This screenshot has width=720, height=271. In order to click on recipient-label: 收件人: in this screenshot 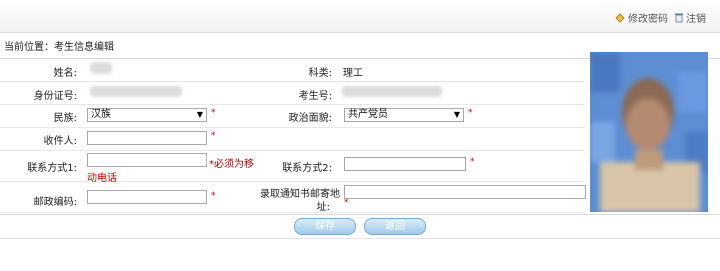, I will do `click(60, 141)`.